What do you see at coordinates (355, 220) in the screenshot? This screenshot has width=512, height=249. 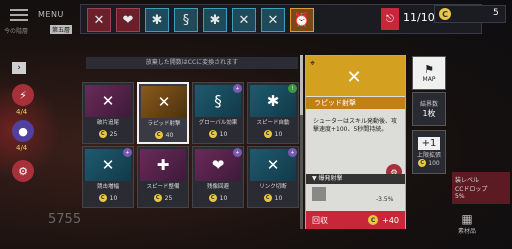 I see `return-button: 回収 C +40` at bounding box center [355, 220].